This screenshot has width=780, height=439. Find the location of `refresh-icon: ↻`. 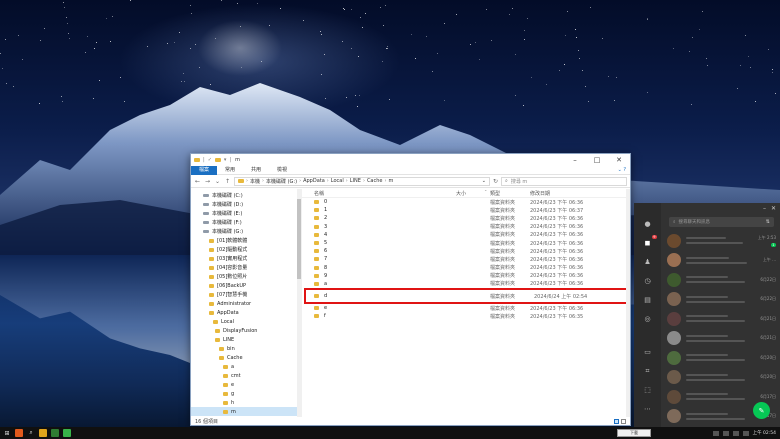

refresh-icon: ↻ is located at coordinates (495, 181).